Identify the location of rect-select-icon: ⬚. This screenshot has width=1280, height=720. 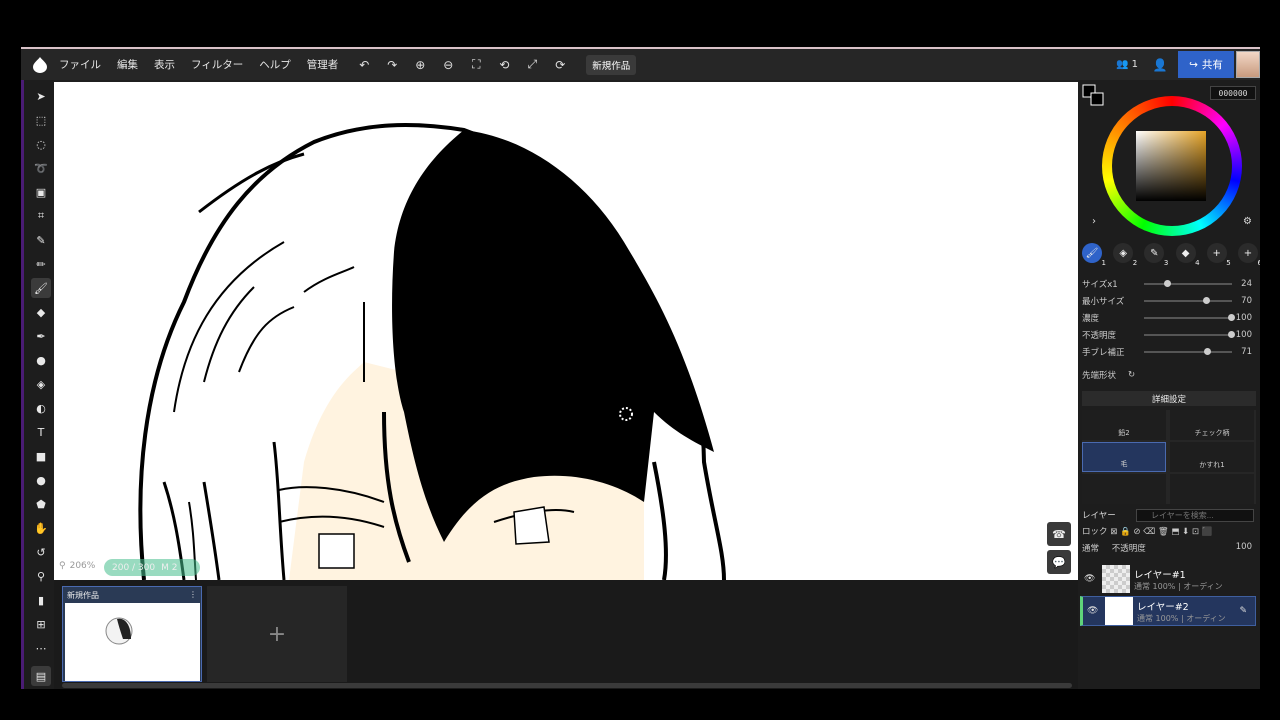
(41, 120).